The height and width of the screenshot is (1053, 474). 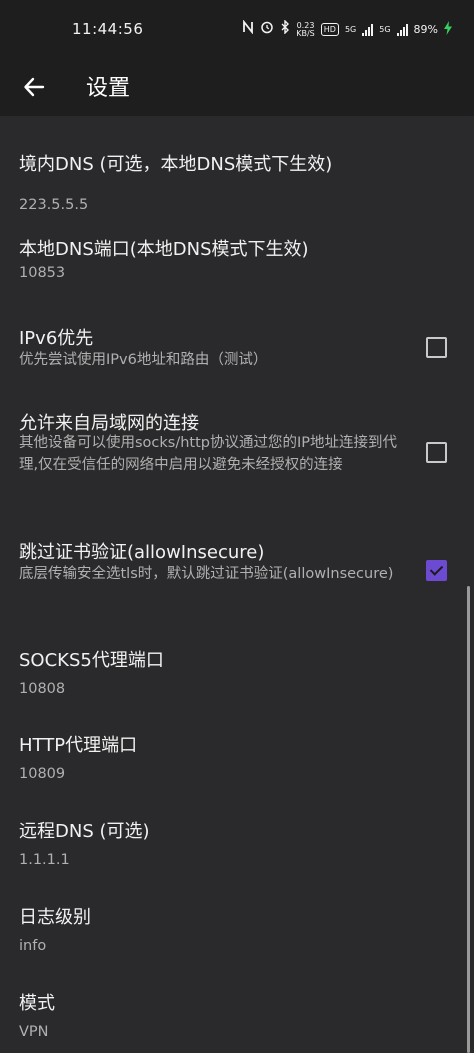 I want to click on network-type-1: 5G, so click(x=350, y=29).